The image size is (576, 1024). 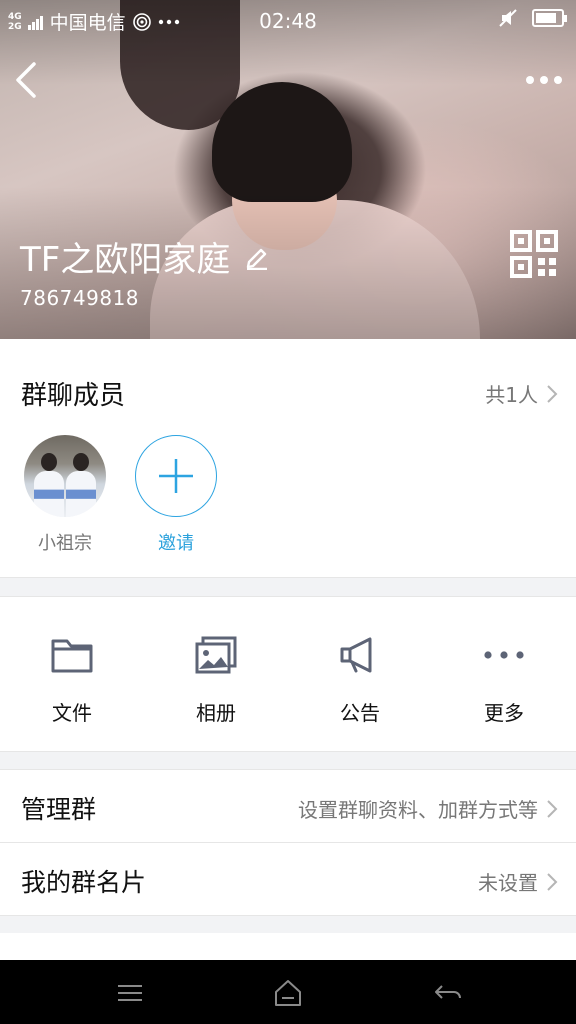 I want to click on avatar, so click(x=65, y=476).